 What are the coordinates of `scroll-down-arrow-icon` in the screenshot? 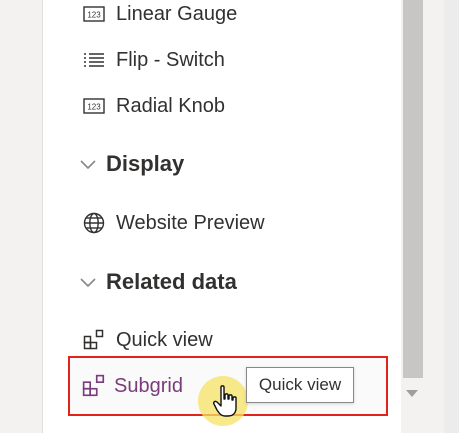 It's located at (412, 393).